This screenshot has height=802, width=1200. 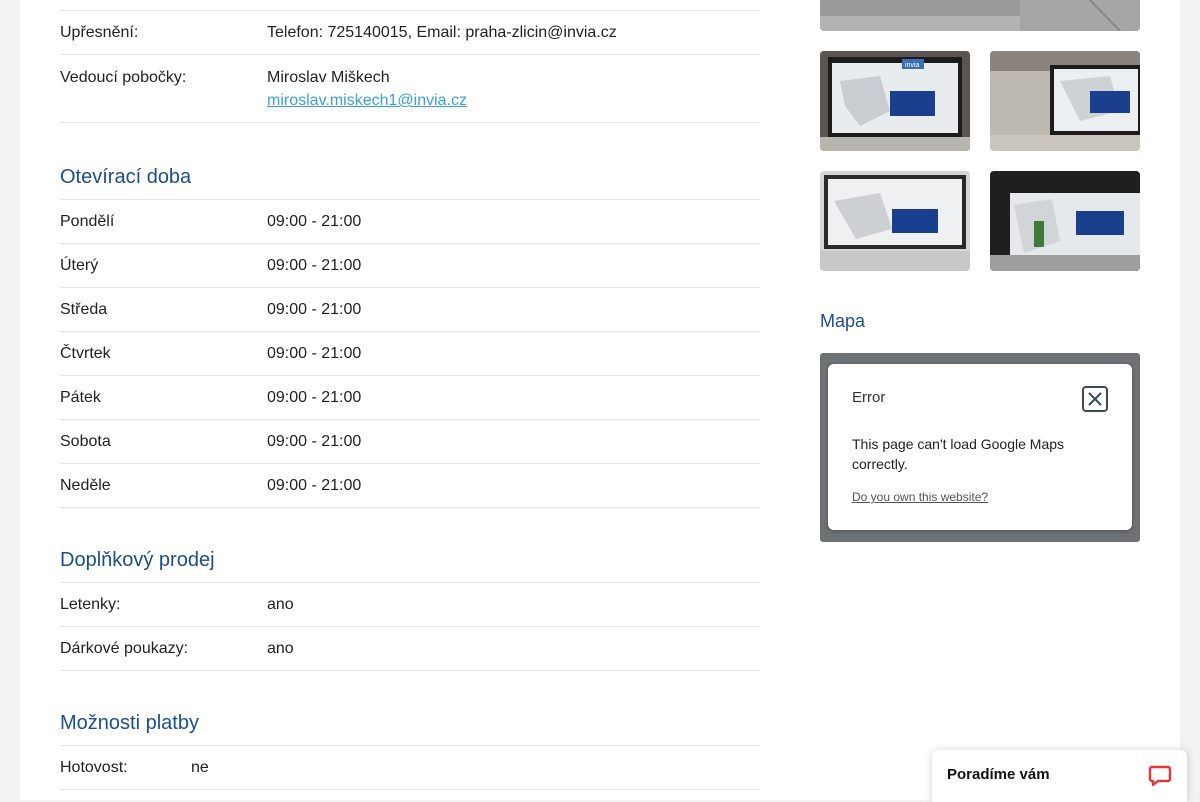 What do you see at coordinates (123, 77) in the screenshot?
I see `manager-label: Vedoucí pobočky:` at bounding box center [123, 77].